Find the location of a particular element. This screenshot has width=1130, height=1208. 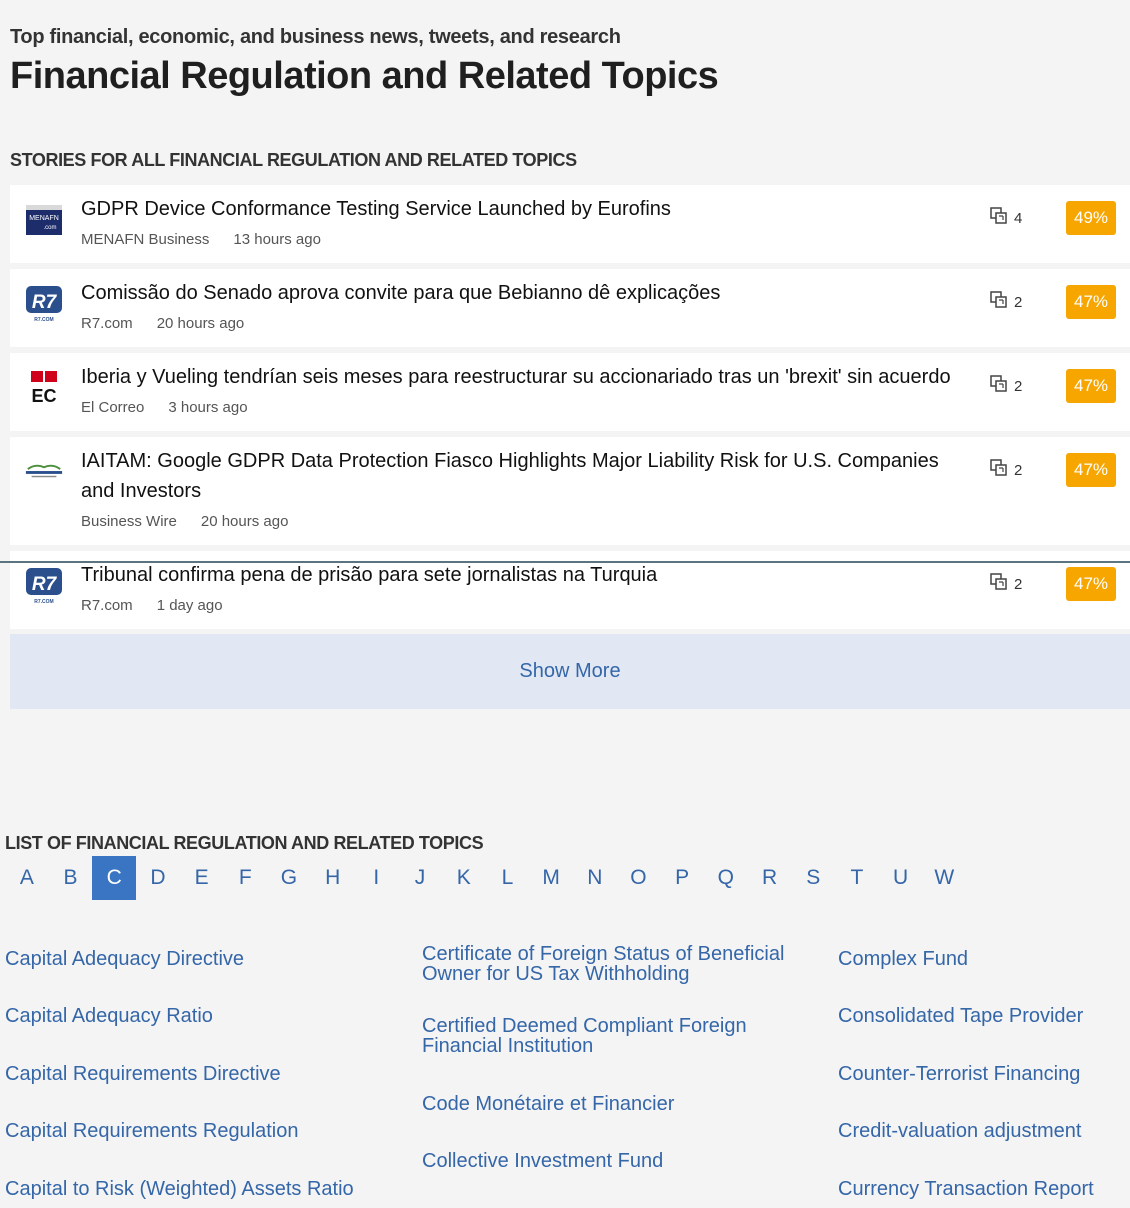

story-time: 1 day ago is located at coordinates (189, 605).